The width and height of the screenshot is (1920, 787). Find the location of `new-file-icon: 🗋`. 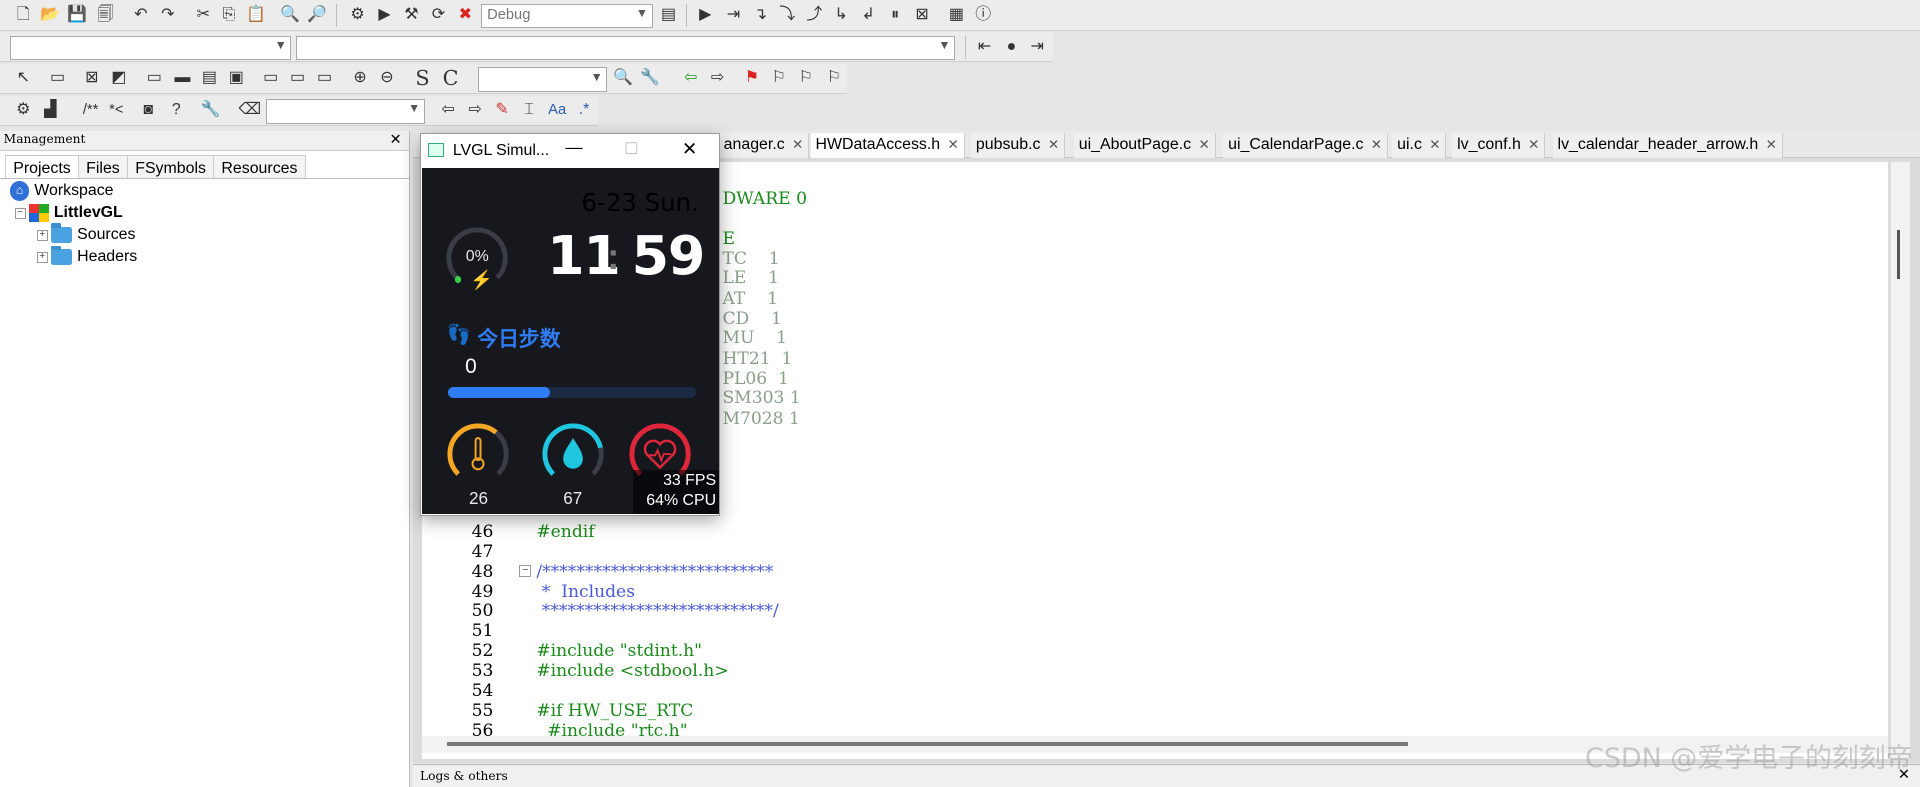

new-file-icon: 🗋 is located at coordinates (23, 15).